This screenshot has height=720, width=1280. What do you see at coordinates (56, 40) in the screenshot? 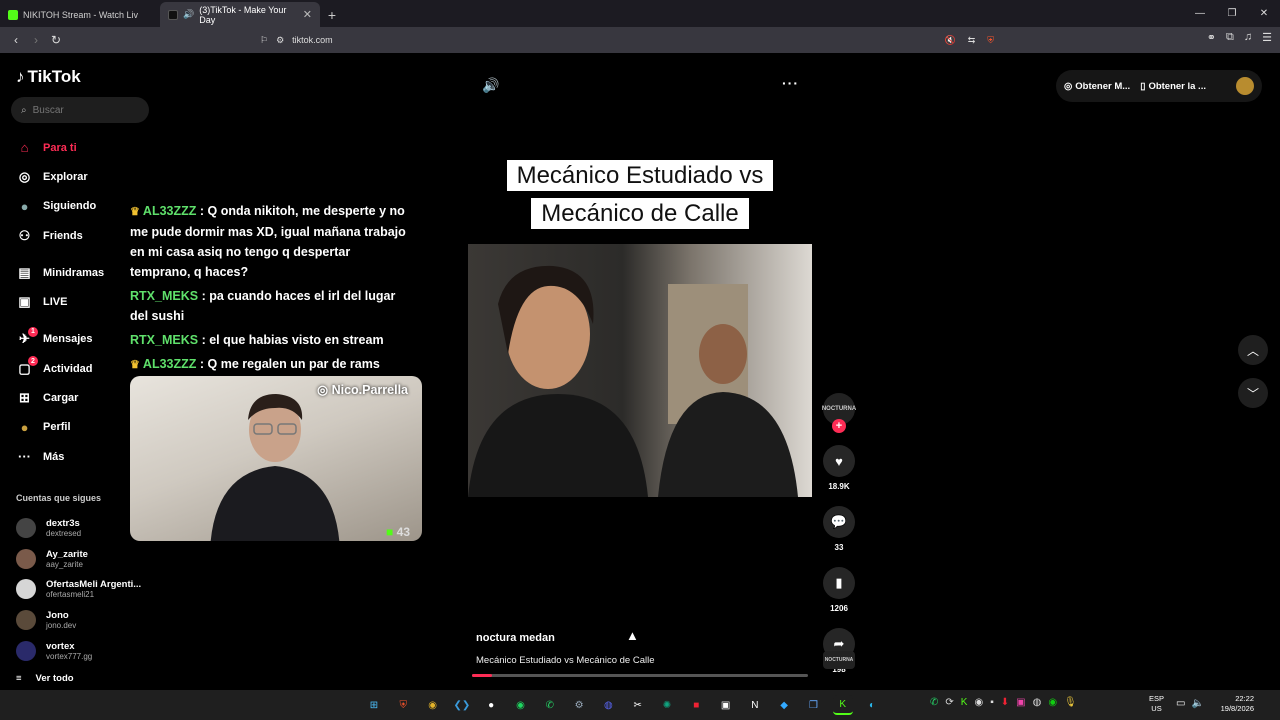
I see `reload-icon: ↻` at bounding box center [56, 40].